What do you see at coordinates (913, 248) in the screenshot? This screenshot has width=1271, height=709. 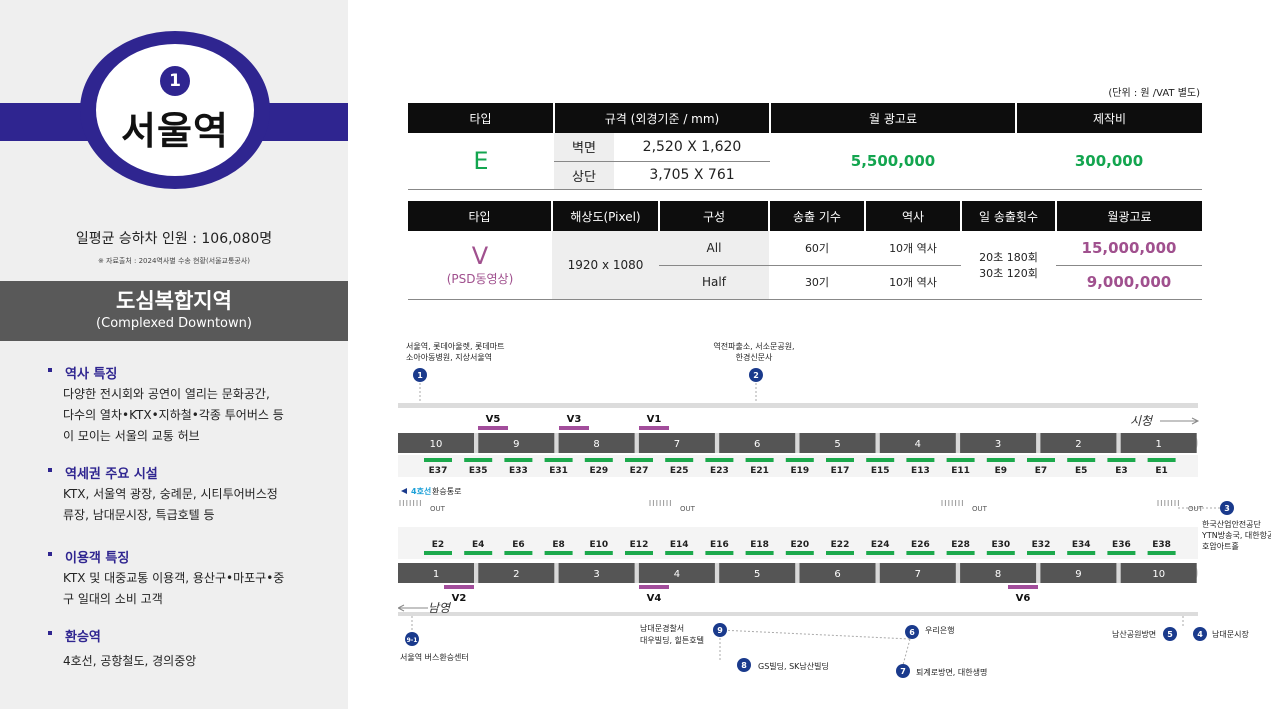 I see `stations-all: 10개 역사` at bounding box center [913, 248].